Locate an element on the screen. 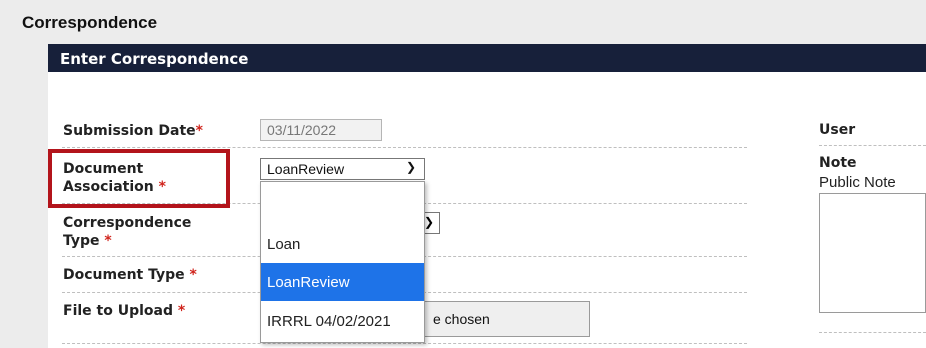 The height and width of the screenshot is (348, 926). note-label: Note is located at coordinates (838, 163).